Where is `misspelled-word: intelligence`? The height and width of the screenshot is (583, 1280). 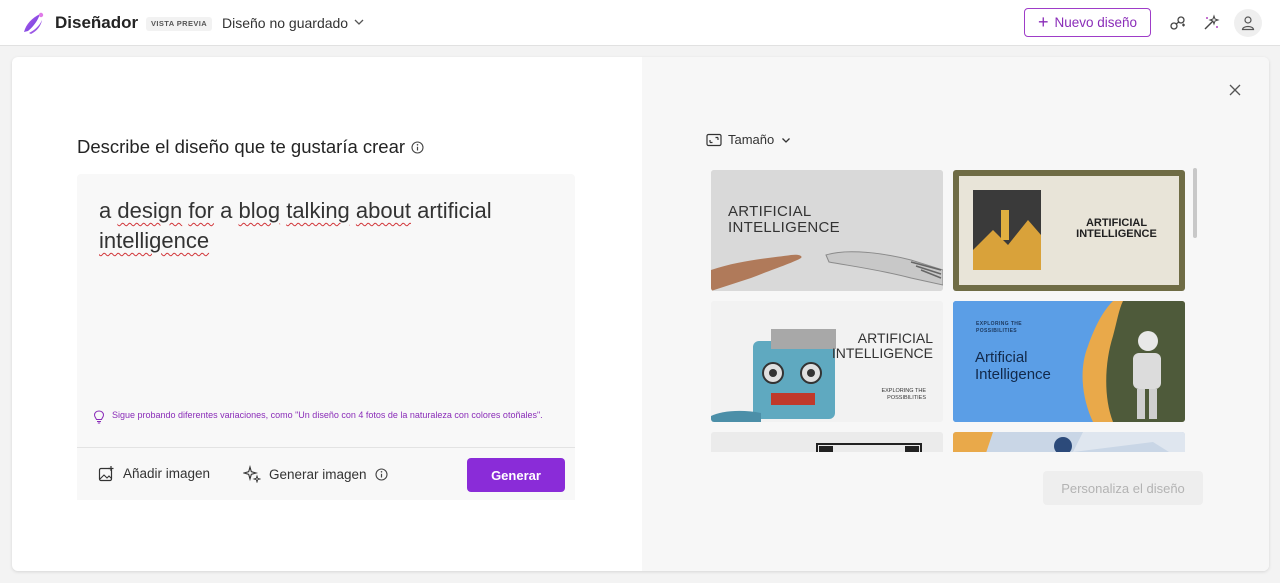
misspelled-word: intelligence is located at coordinates (154, 240).